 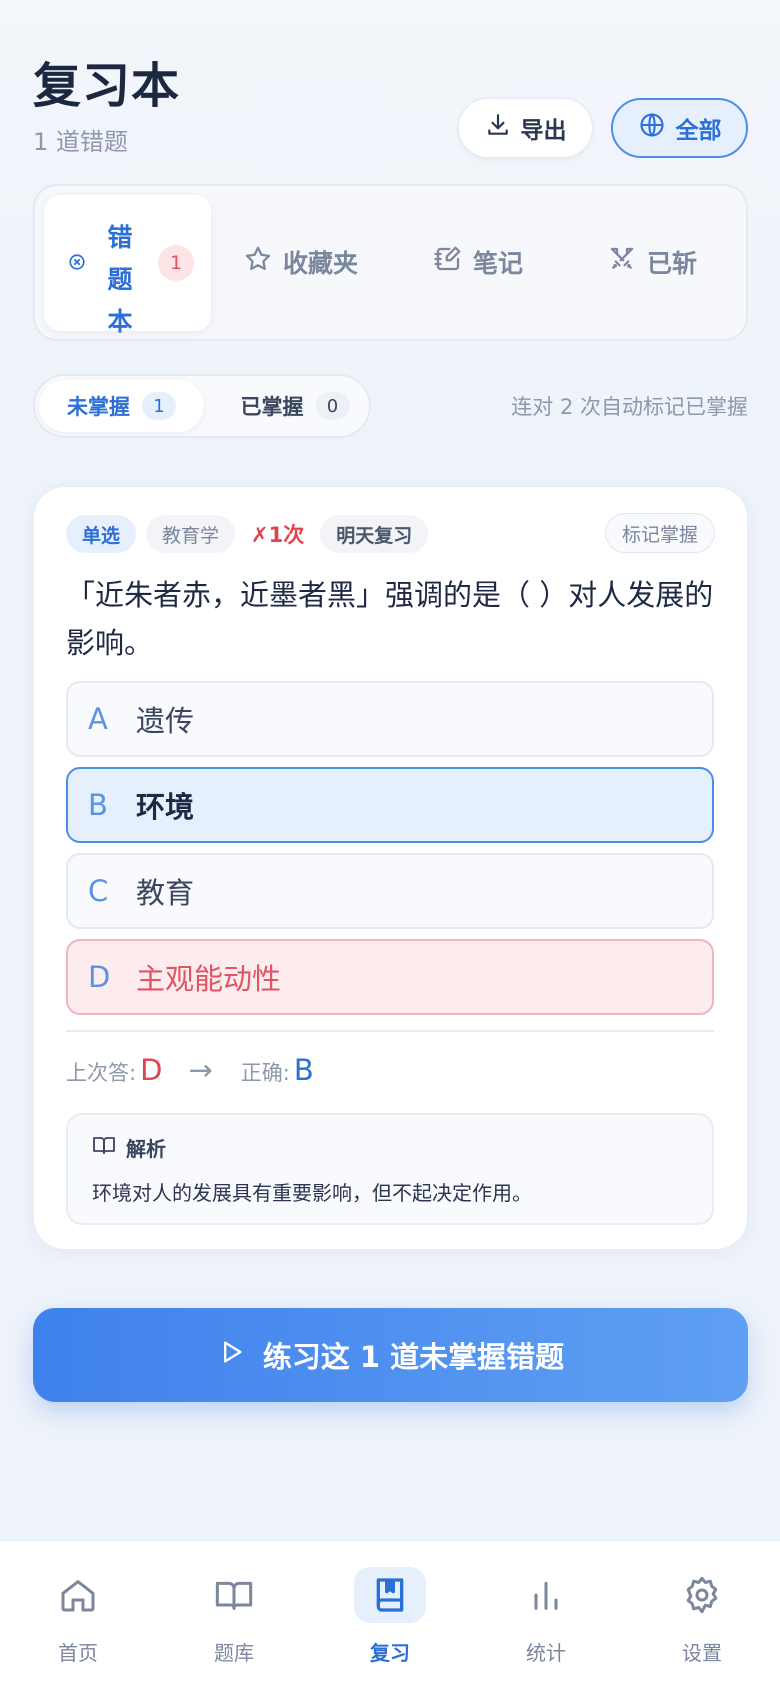 What do you see at coordinates (258, 262) in the screenshot?
I see `star-icon` at bounding box center [258, 262].